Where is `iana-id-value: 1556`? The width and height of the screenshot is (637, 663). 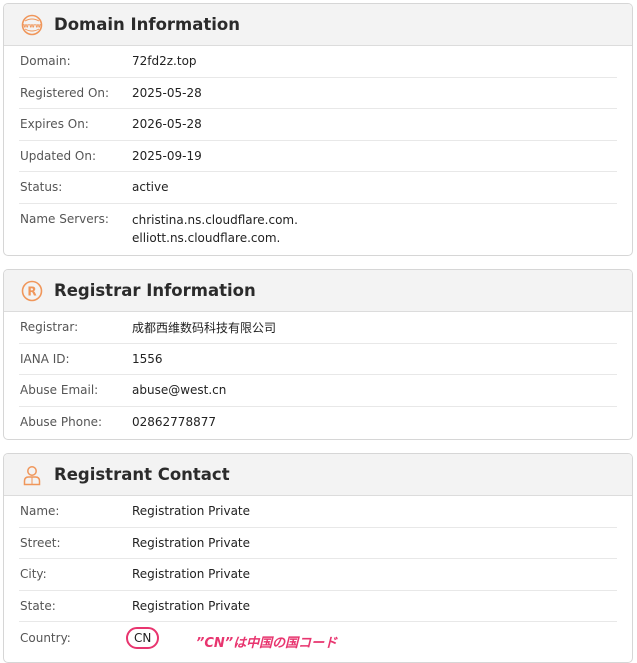
iana-id-value: 1556 is located at coordinates (147, 358).